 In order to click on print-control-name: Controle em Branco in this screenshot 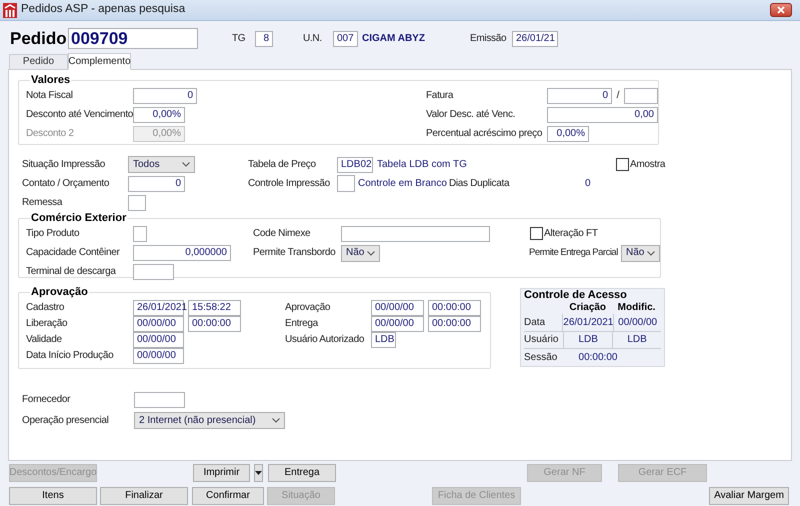, I will do `click(402, 183)`.